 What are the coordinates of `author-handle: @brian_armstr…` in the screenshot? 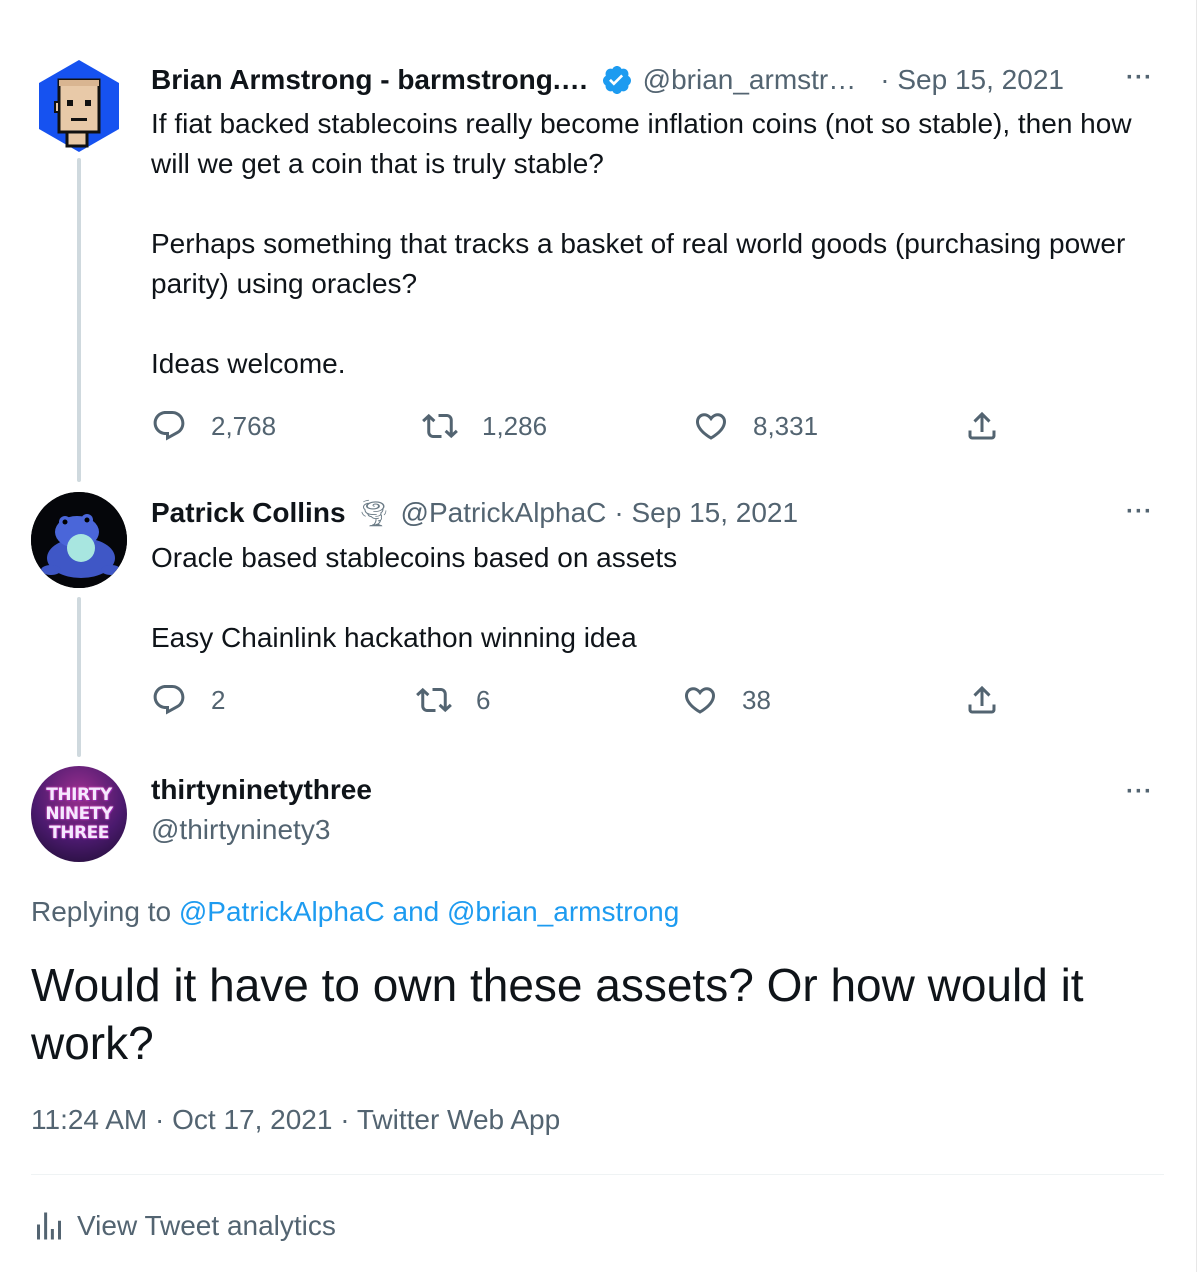 It's located at (750, 80).